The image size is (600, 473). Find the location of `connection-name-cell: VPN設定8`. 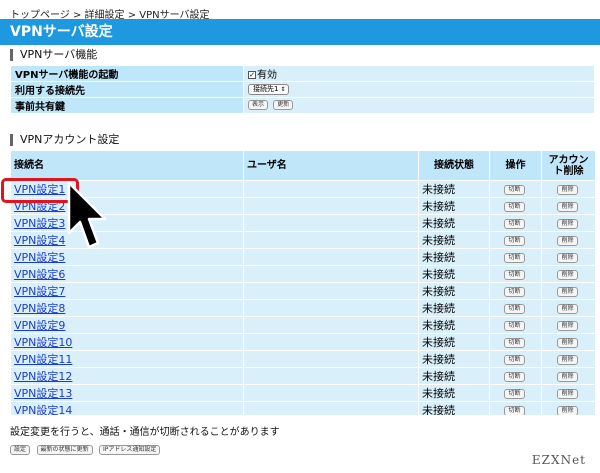

connection-name-cell: VPN設定8 is located at coordinates (127, 308).